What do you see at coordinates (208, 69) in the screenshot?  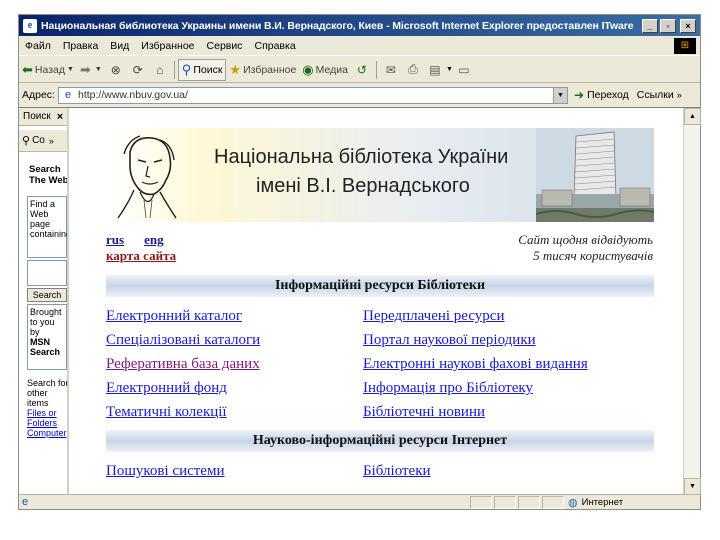 I see `search-label: Поиск` at bounding box center [208, 69].